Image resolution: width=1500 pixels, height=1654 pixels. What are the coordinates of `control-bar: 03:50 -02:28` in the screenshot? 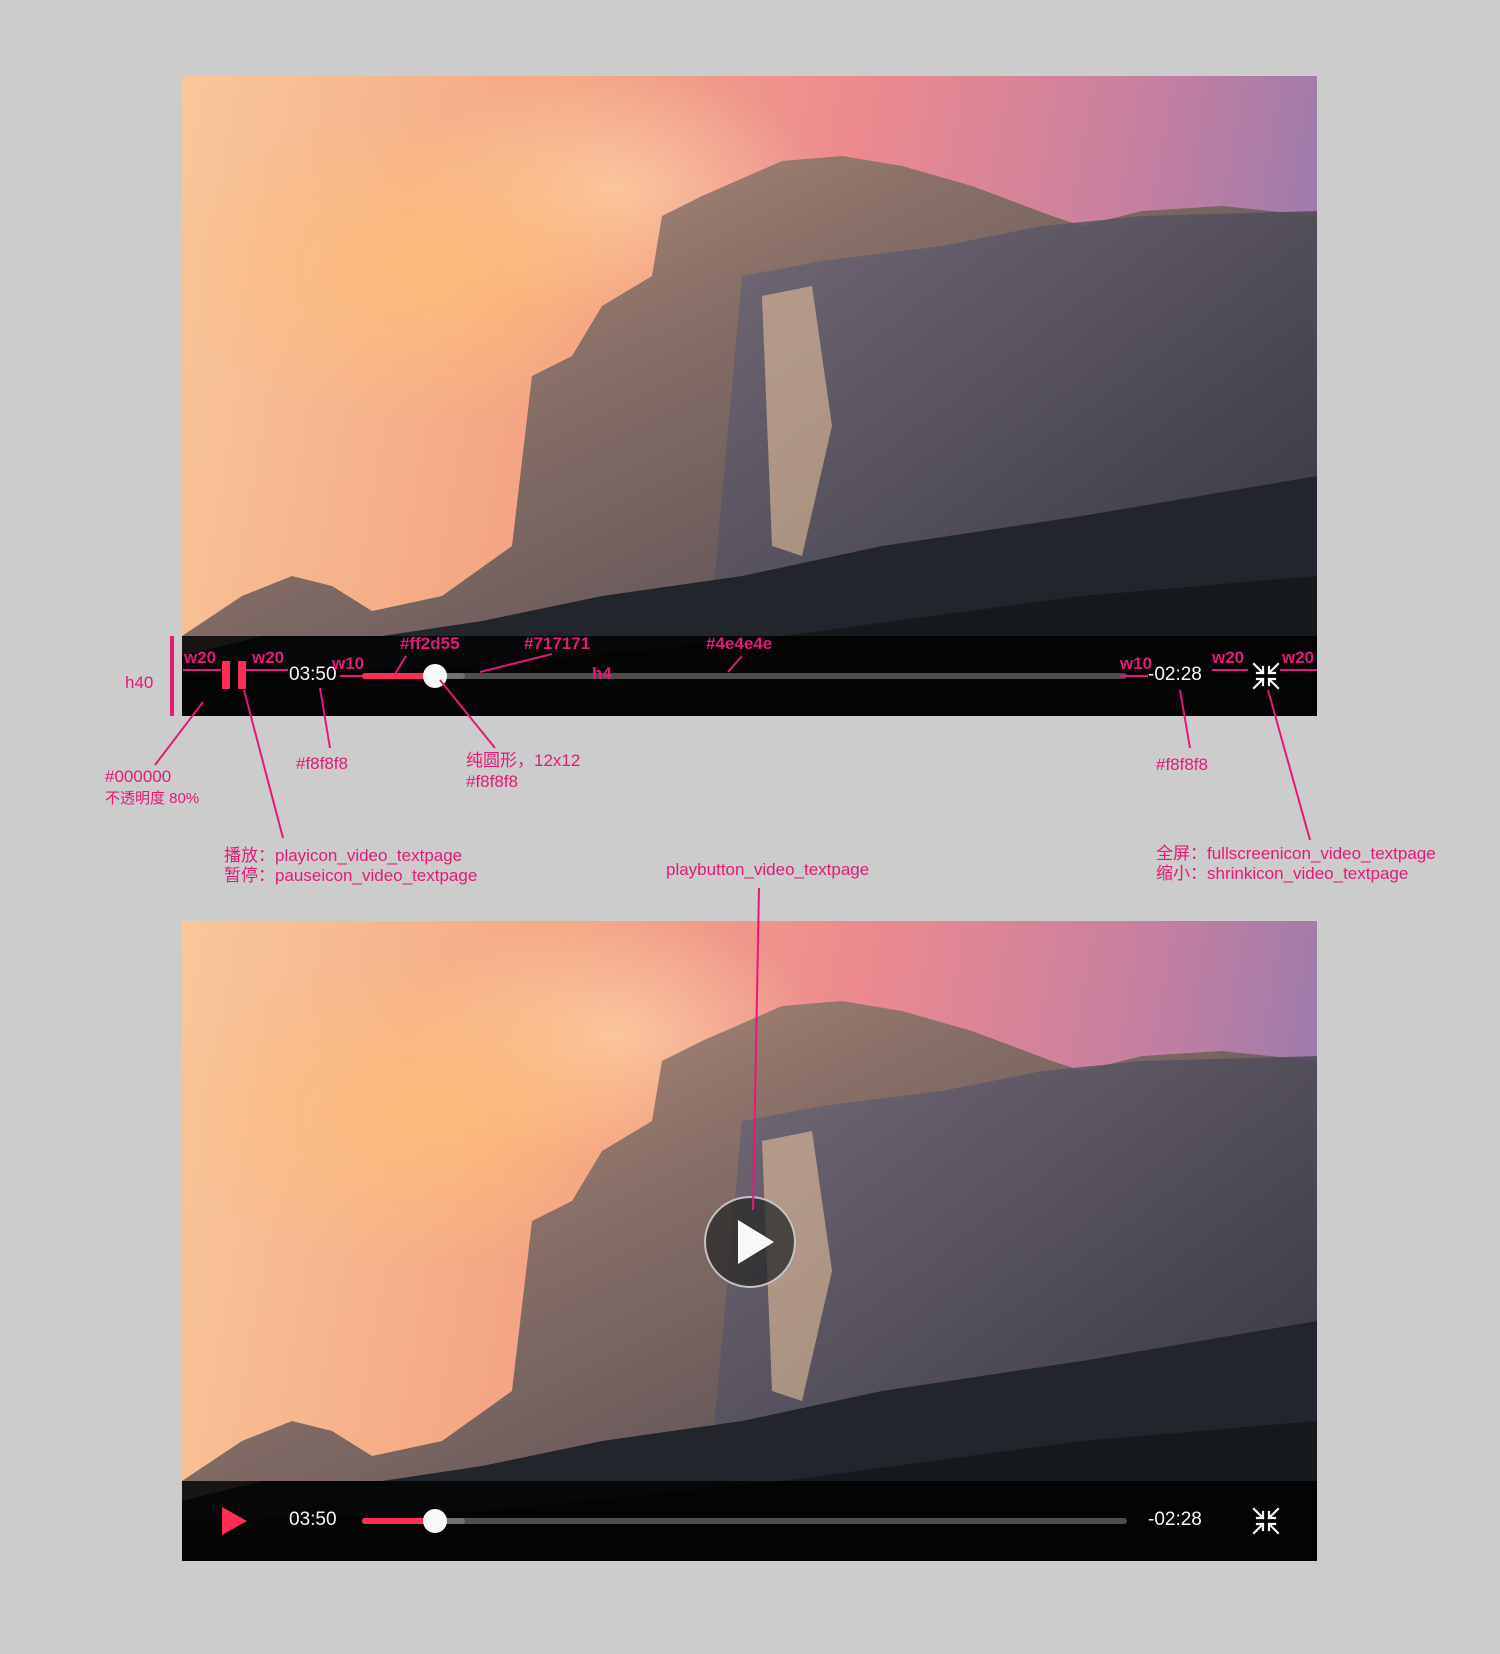 It's located at (749, 1521).